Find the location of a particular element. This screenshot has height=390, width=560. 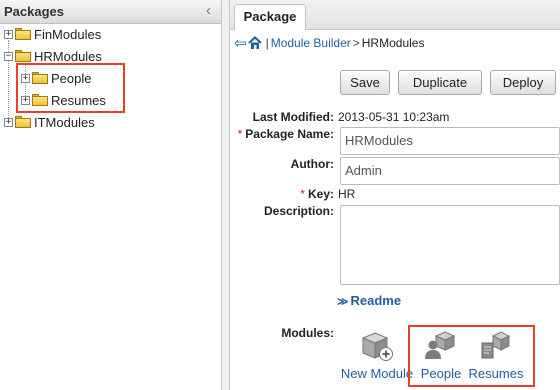

breadcrumb: ⇦ | Module Builder > HRModules is located at coordinates (329, 43).